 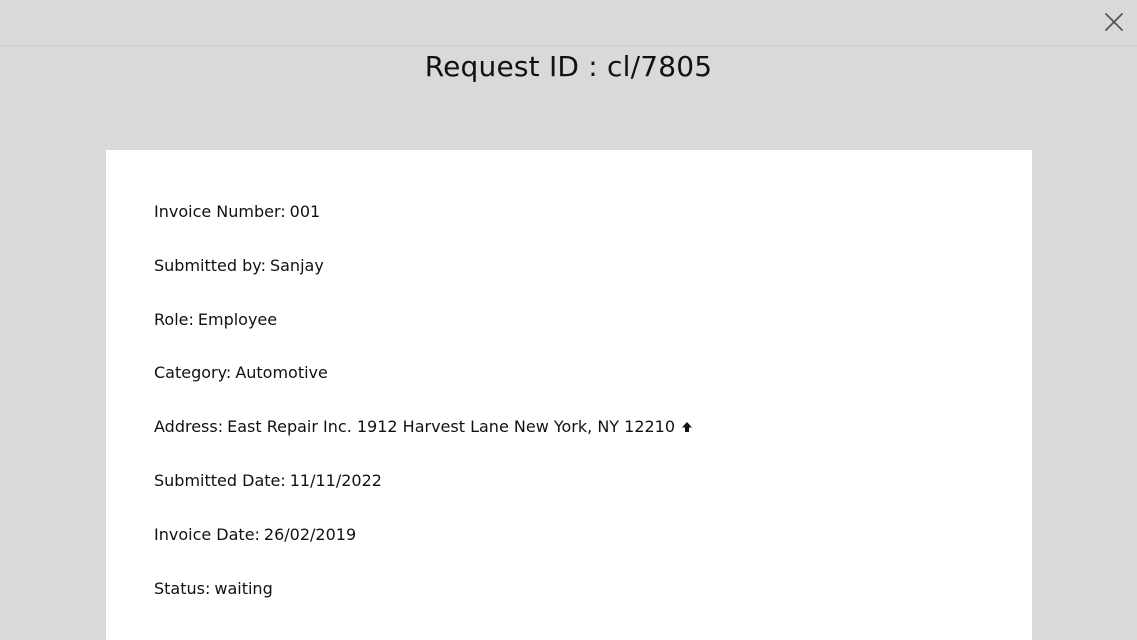 I want to click on status-label: Status:, so click(x=182, y=588).